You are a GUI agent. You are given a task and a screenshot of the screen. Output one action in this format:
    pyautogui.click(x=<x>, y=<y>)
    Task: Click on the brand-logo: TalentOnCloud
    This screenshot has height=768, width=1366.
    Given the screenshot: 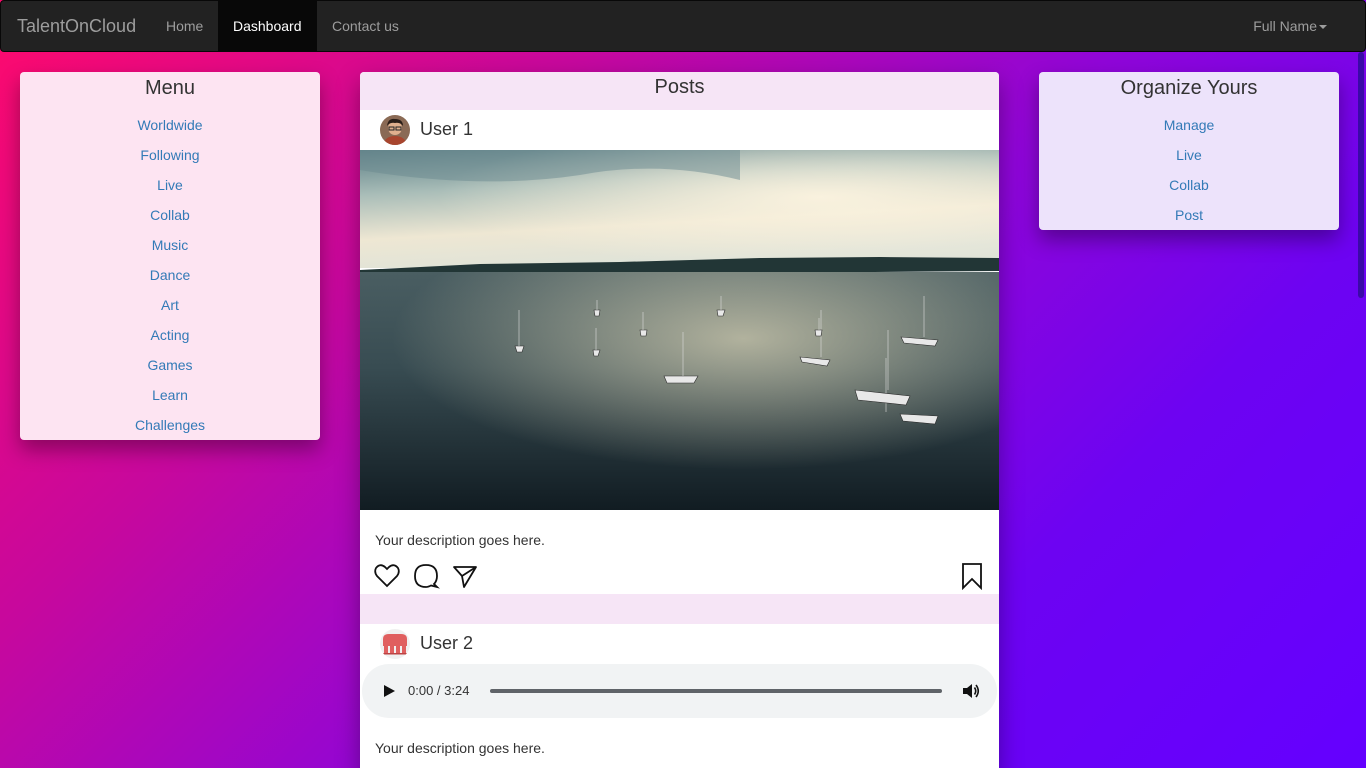 What is the action you would take?
    pyautogui.click(x=76, y=26)
    